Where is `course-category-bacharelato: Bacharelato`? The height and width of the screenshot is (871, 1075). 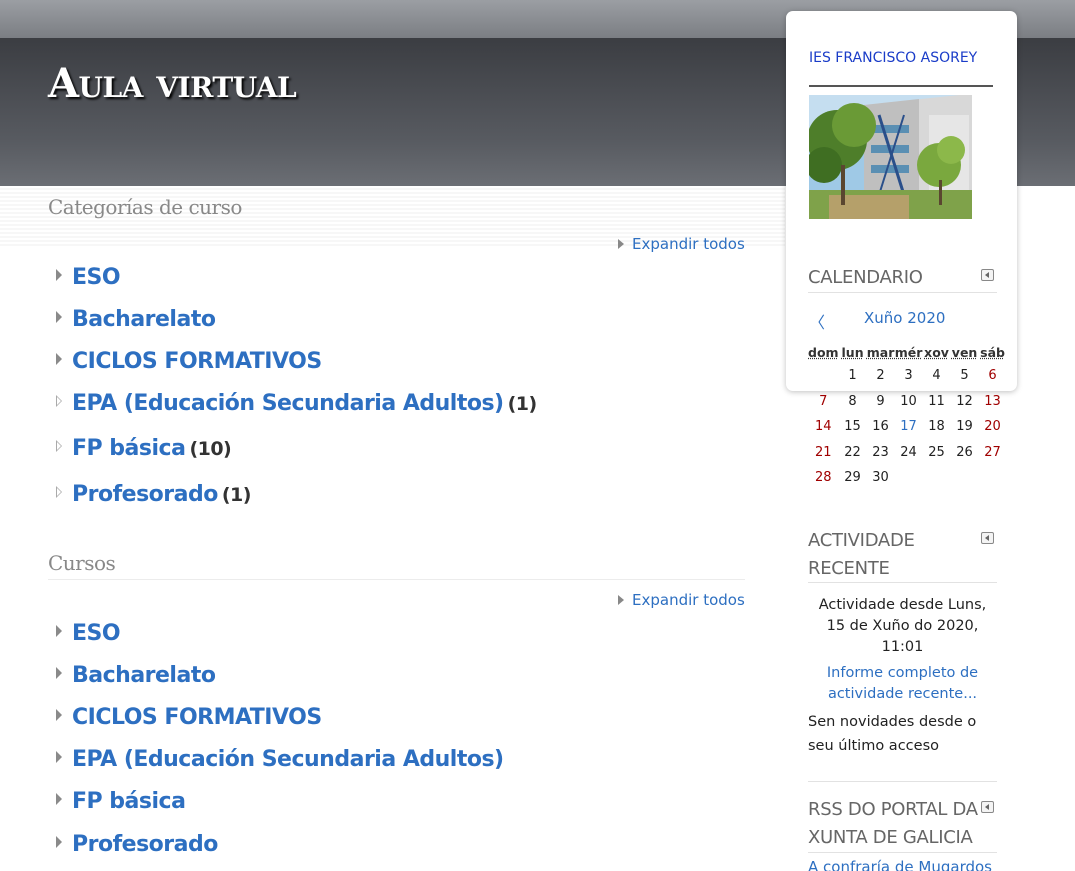 course-category-bacharelato: Bacharelato is located at coordinates (136, 675).